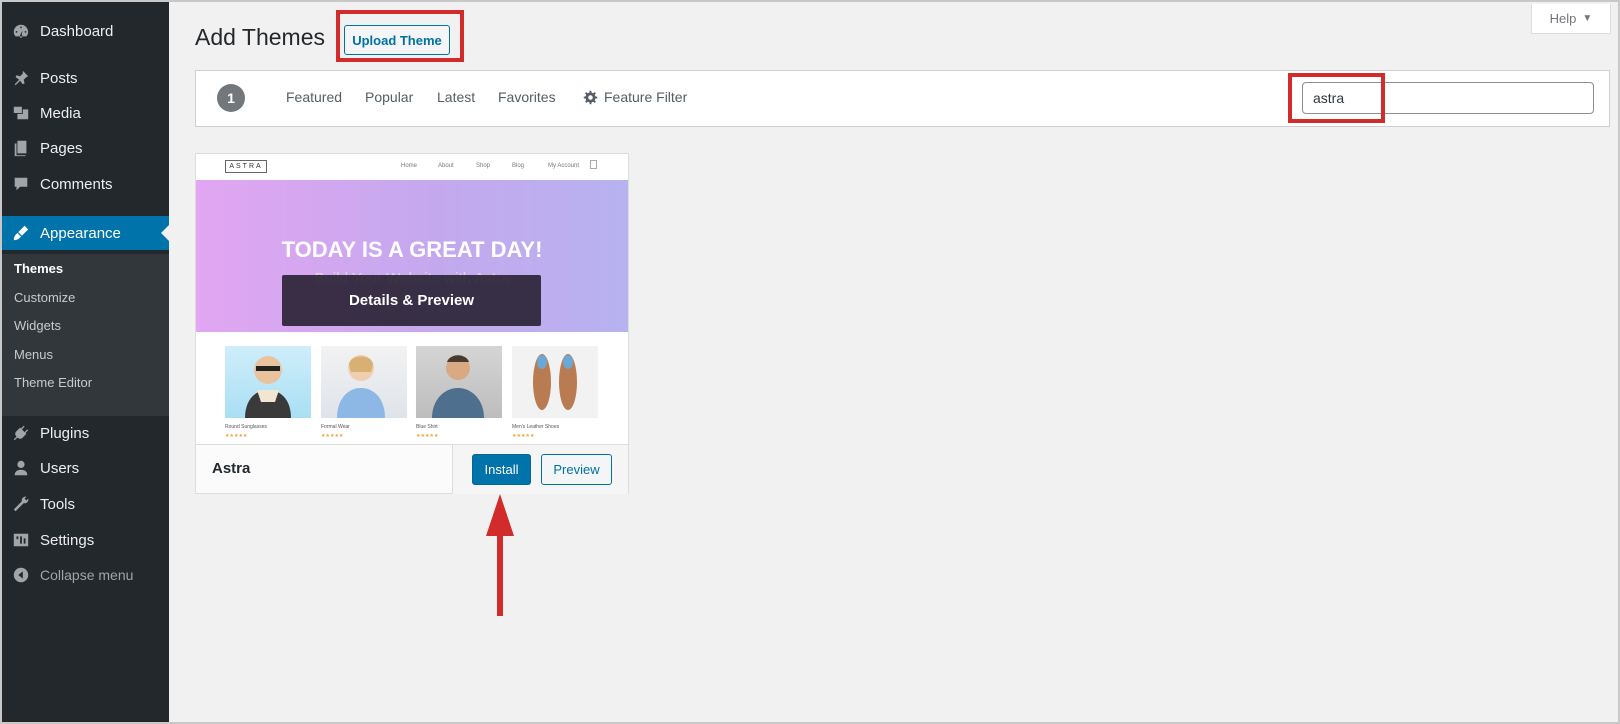 The height and width of the screenshot is (724, 1620). What do you see at coordinates (85, 113) in the screenshot?
I see `sidebar-item-media: Media` at bounding box center [85, 113].